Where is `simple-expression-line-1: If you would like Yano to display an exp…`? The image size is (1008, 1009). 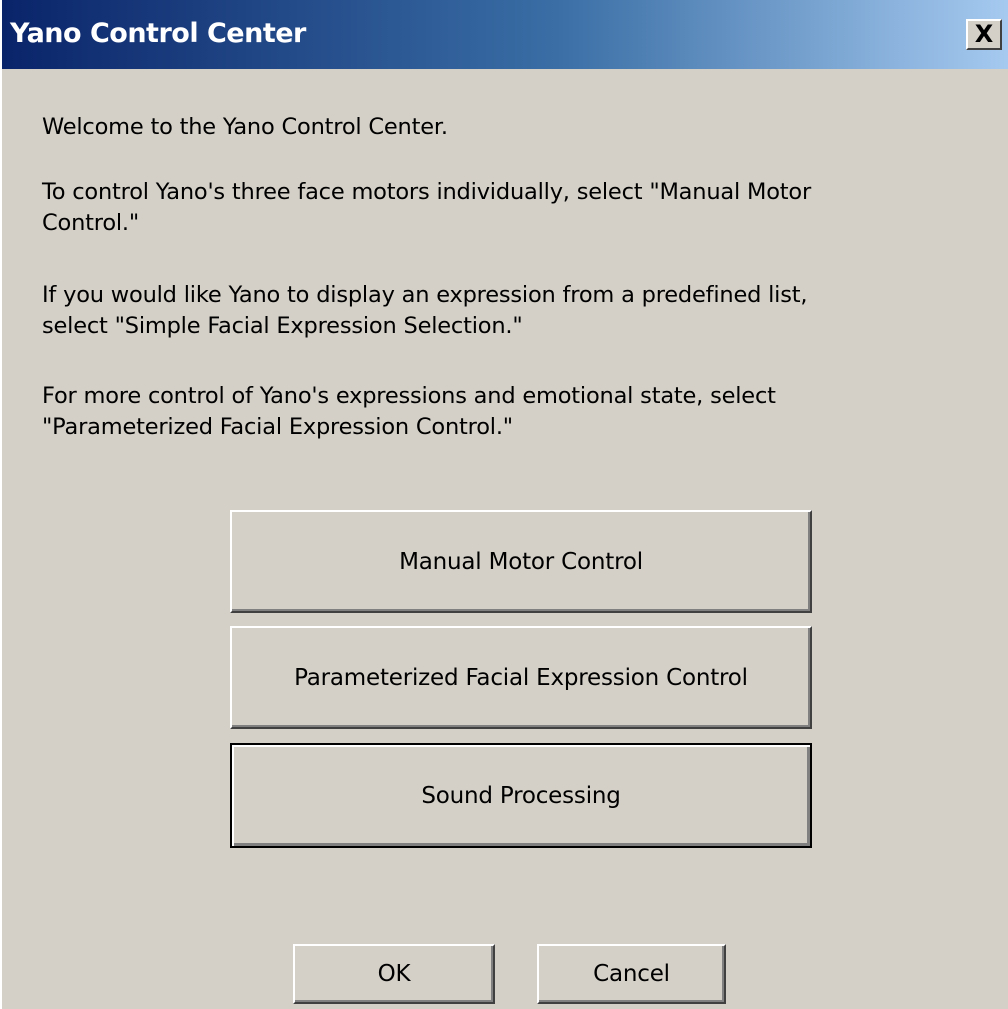 simple-expression-line-1: If you would like Yano to display an exp… is located at coordinates (425, 295).